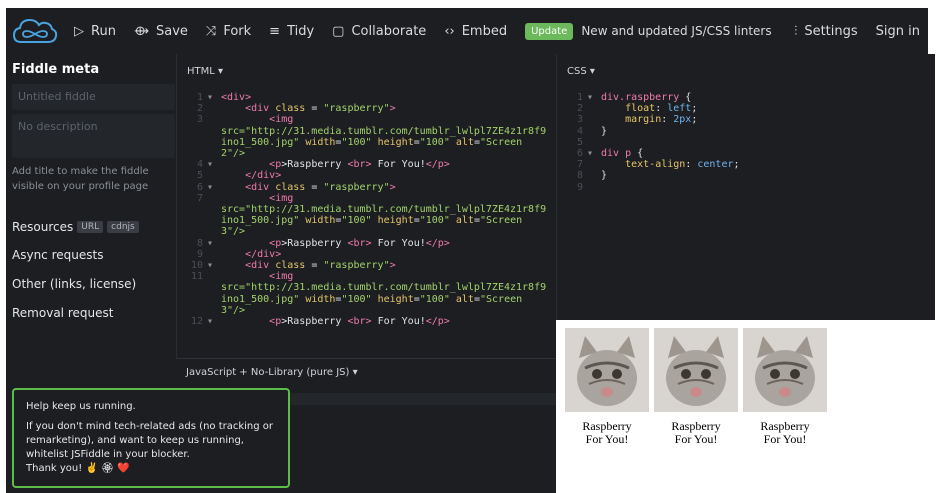 The height and width of the screenshot is (493, 937). What do you see at coordinates (81, 406) in the screenshot?
I see `ad-heading: Help keep us running.` at bounding box center [81, 406].